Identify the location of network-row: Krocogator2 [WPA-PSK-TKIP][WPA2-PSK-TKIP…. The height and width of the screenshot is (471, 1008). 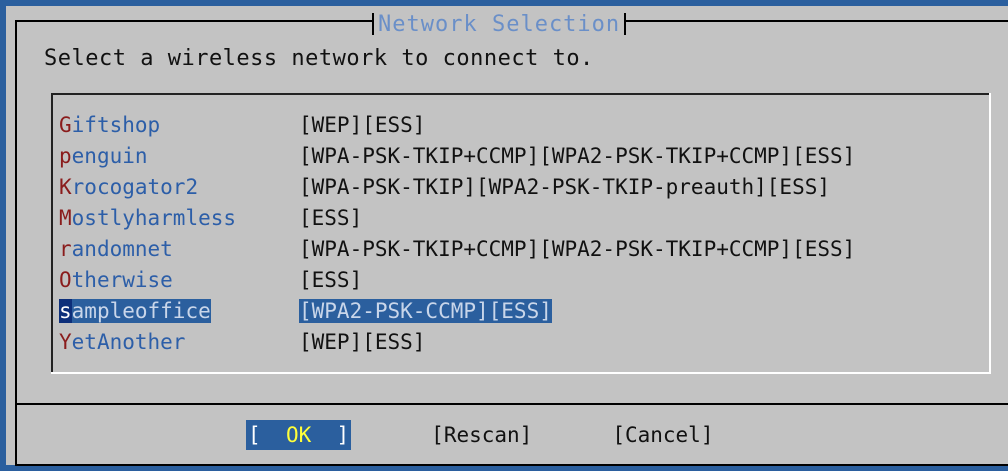
(457, 186).